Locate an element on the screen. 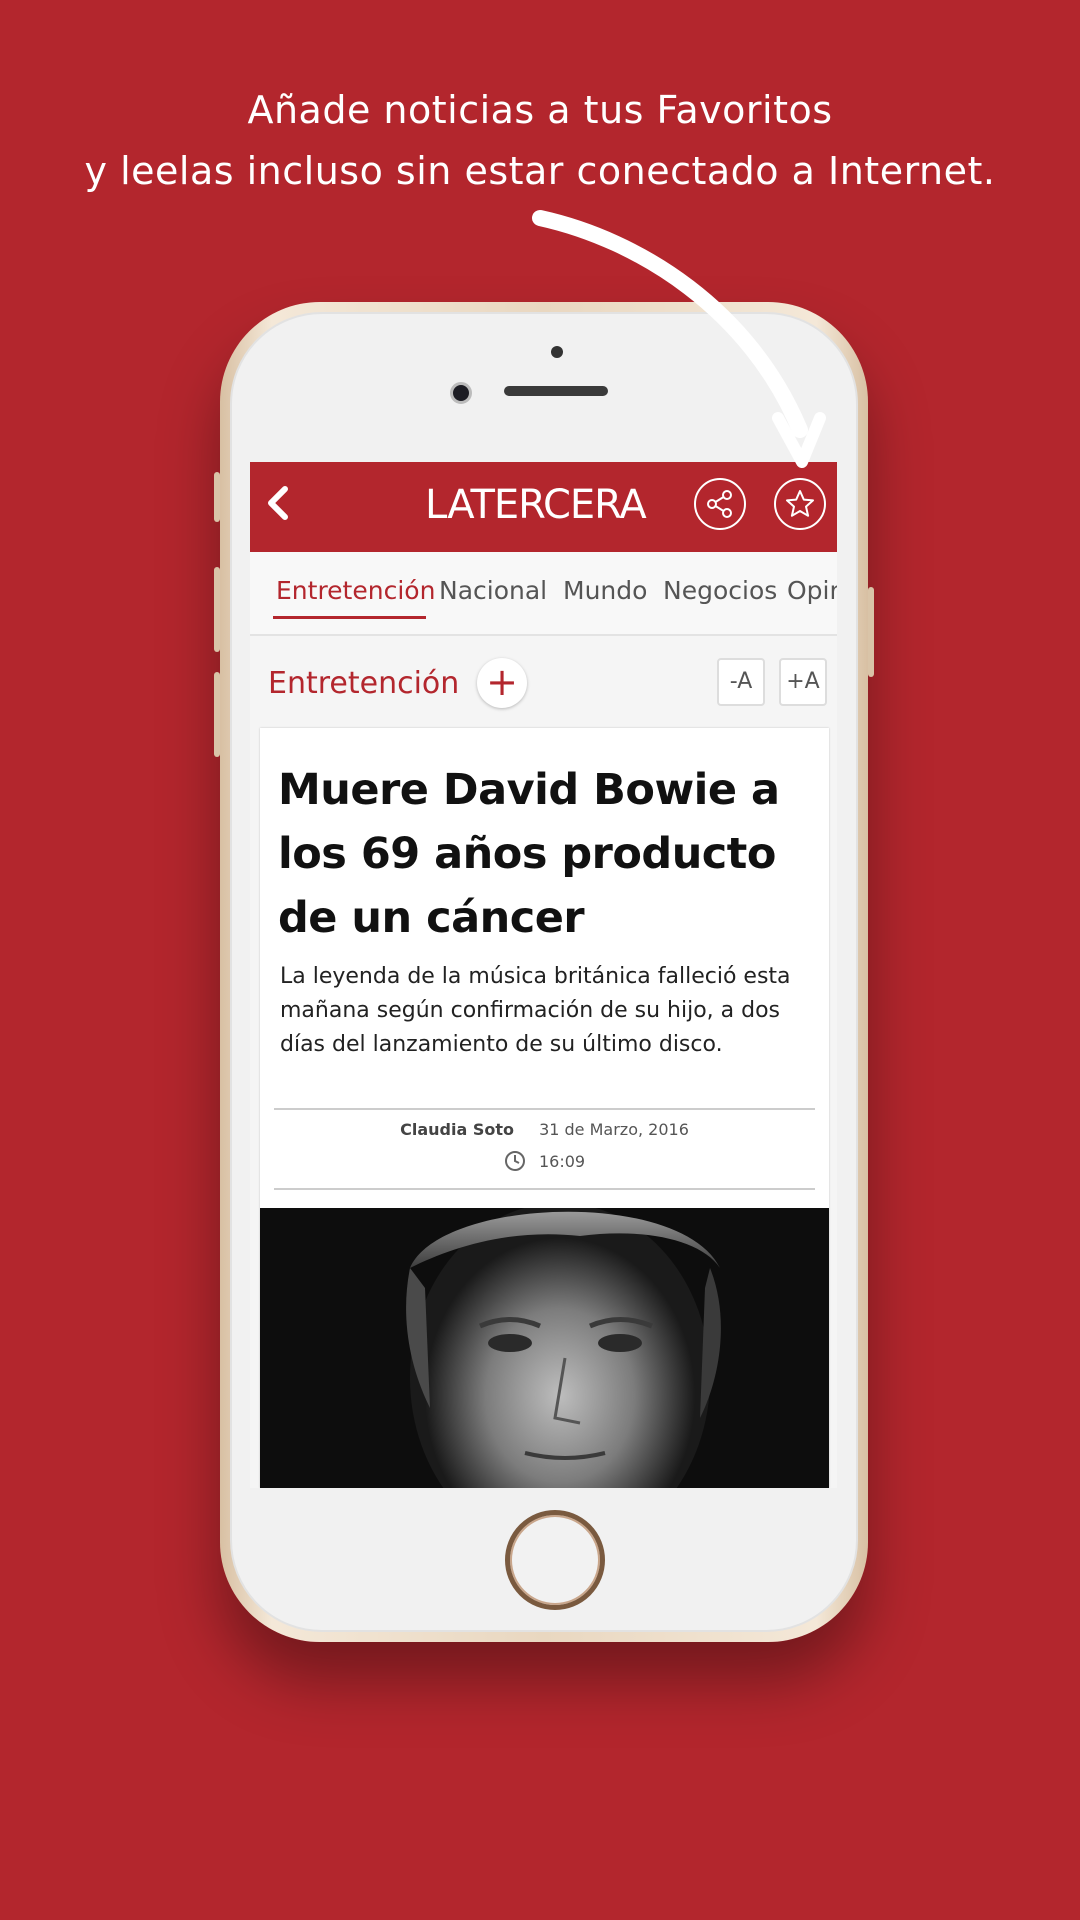 Image resolution: width=1080 pixels, height=1920 pixels. star-icon is located at coordinates (800, 503).